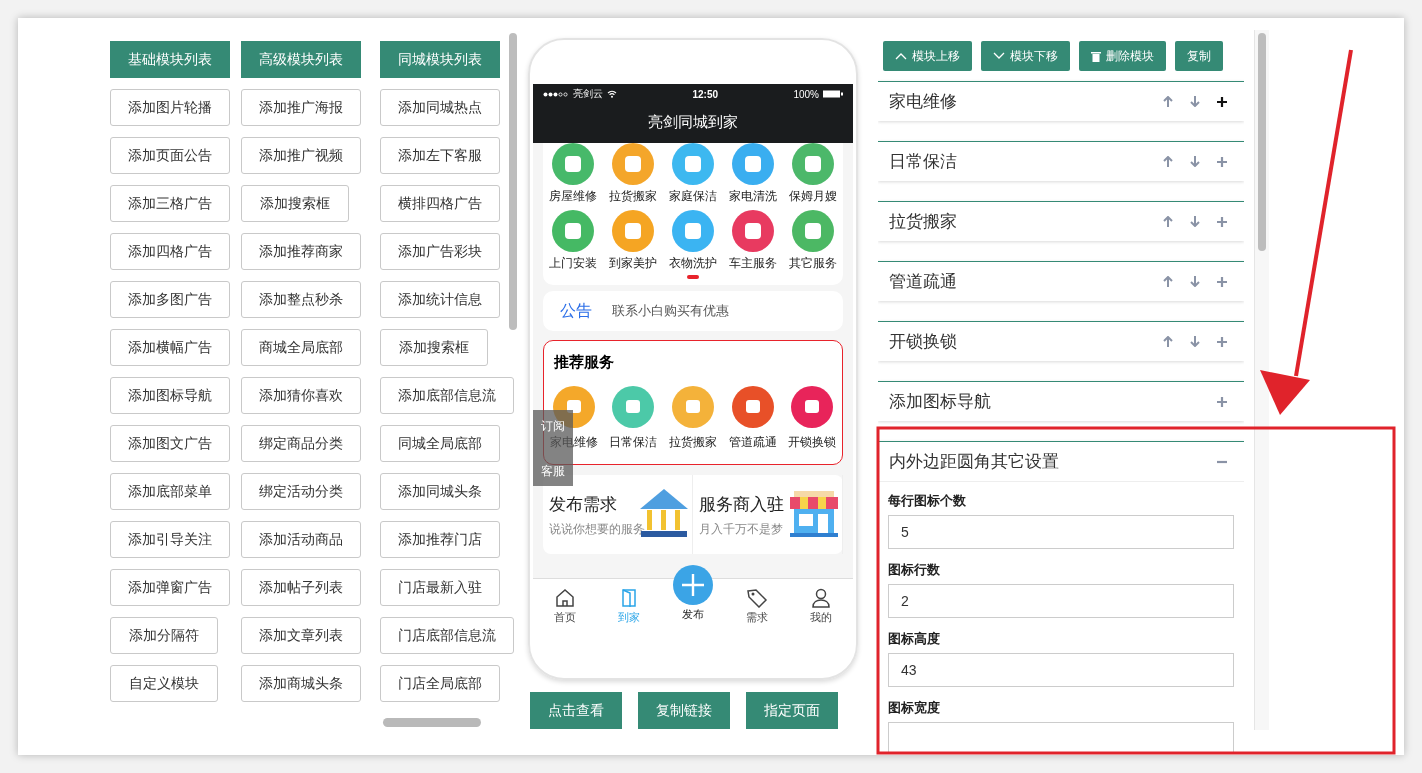  What do you see at coordinates (440, 683) in the screenshot?
I see `add-module-button: 门店全局底部` at bounding box center [440, 683].